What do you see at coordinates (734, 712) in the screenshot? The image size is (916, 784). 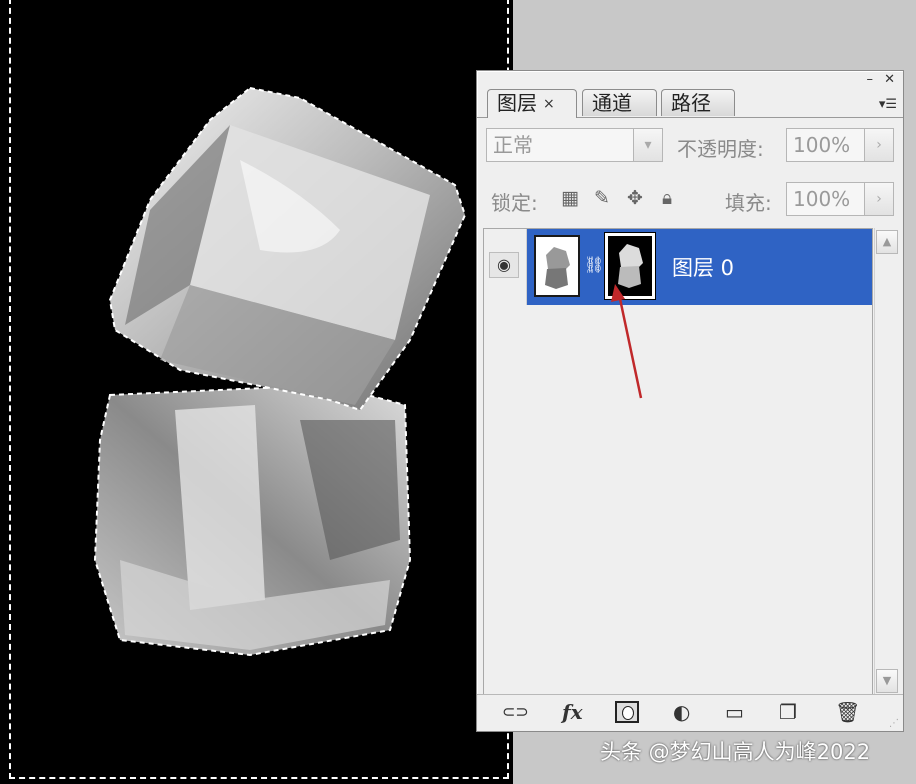 I see `folder-icon: ▭` at bounding box center [734, 712].